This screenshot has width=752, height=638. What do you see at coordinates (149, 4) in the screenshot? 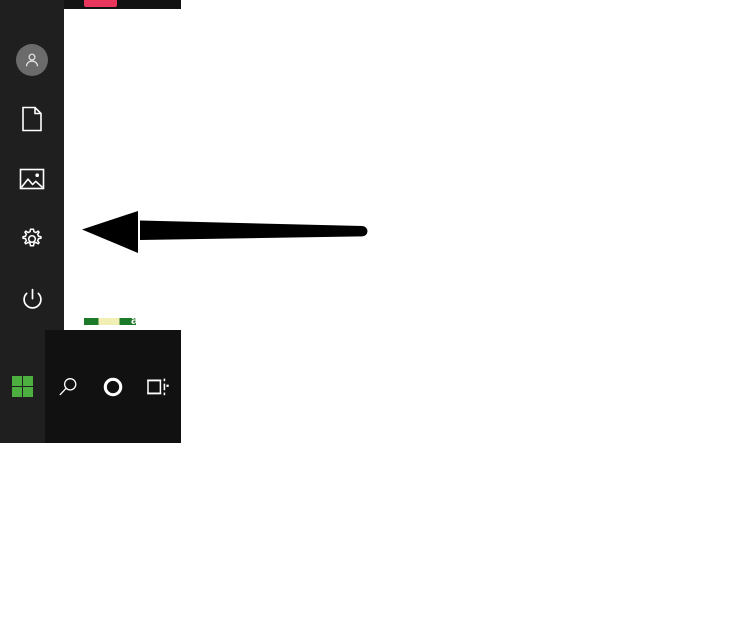
I see `top-dark-strip-secondary` at bounding box center [149, 4].